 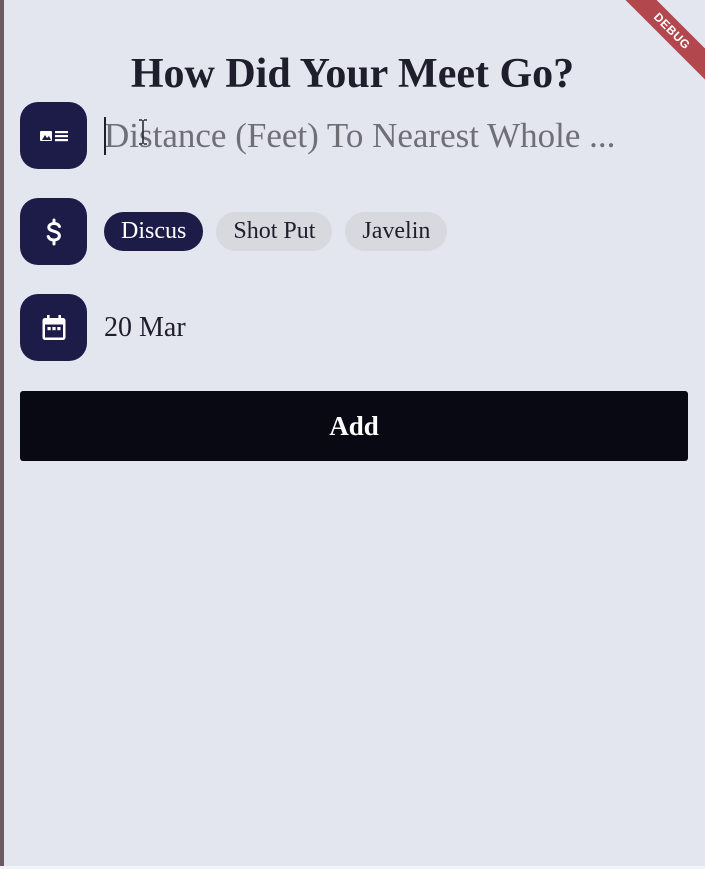 I want to click on event-icon-tile, so click(x=53, y=231).